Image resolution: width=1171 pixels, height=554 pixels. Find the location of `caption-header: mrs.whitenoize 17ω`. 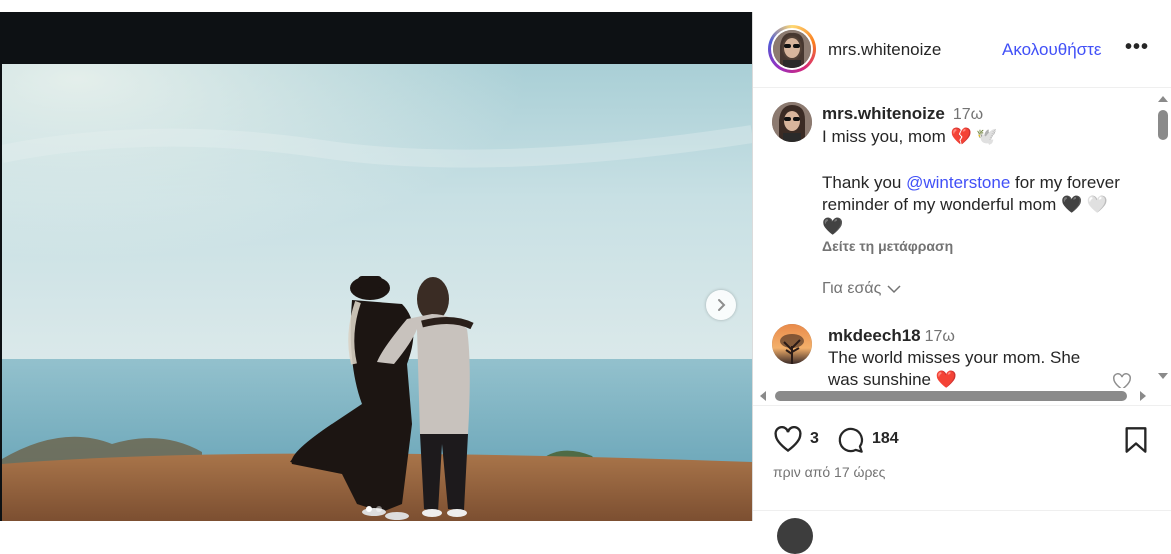

caption-header: mrs.whitenoize 17ω is located at coordinates (902, 114).